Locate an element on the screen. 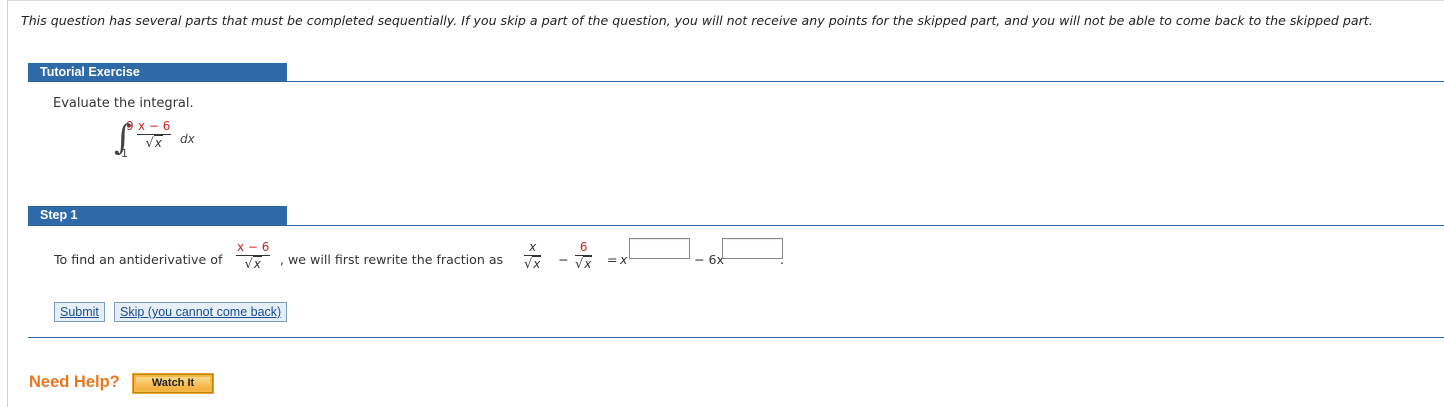  step1-fraction-radicand: x is located at coordinates (257, 263).